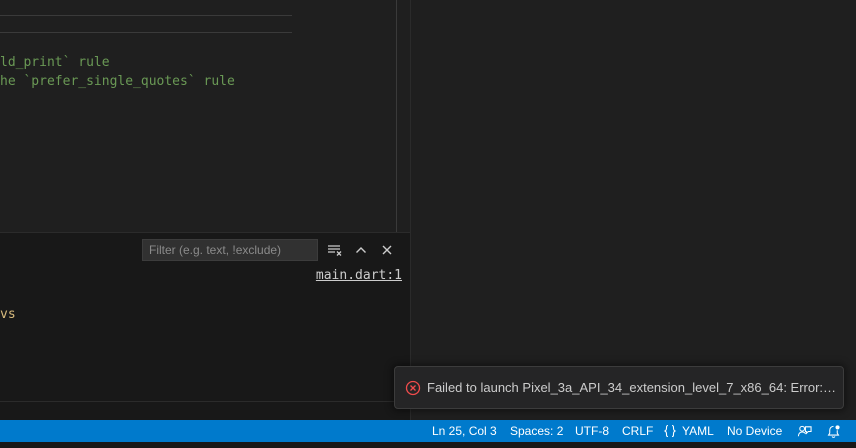 The height and width of the screenshot is (448, 856). I want to click on panel-divider, so click(205, 401).